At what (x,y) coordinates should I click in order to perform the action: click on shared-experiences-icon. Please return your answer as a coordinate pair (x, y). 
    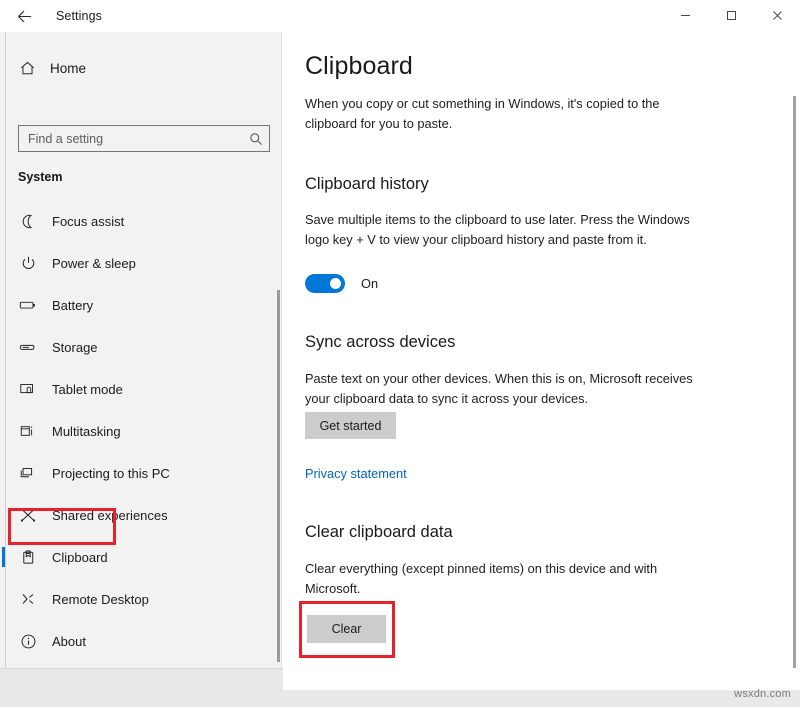
    Looking at the image, I should click on (28, 515).